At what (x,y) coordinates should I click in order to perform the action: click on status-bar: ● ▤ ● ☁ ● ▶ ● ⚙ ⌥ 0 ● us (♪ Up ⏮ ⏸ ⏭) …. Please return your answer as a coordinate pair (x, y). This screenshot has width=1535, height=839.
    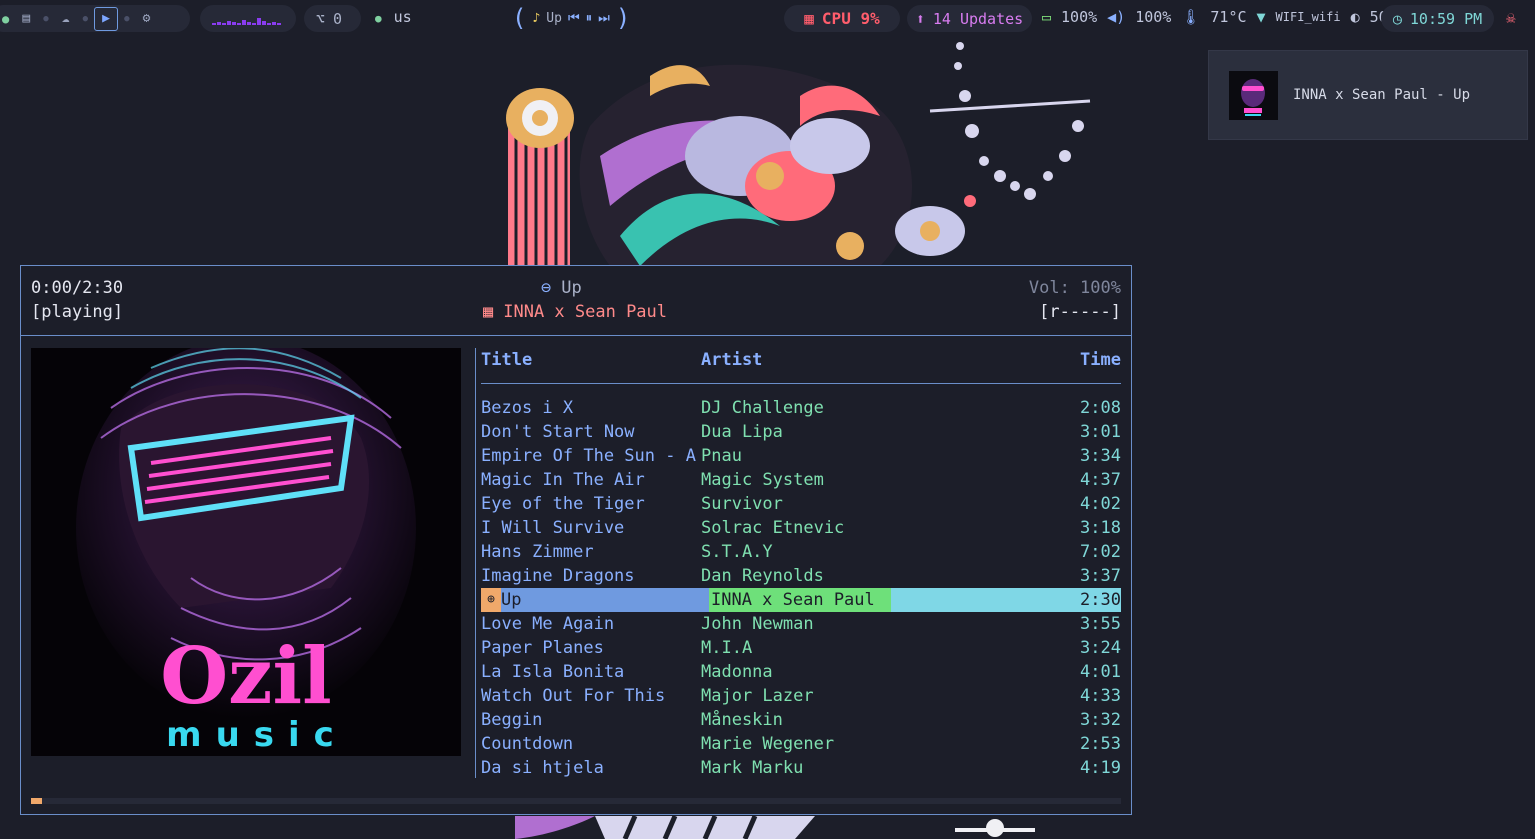
    Looking at the image, I should click on (767, 18).